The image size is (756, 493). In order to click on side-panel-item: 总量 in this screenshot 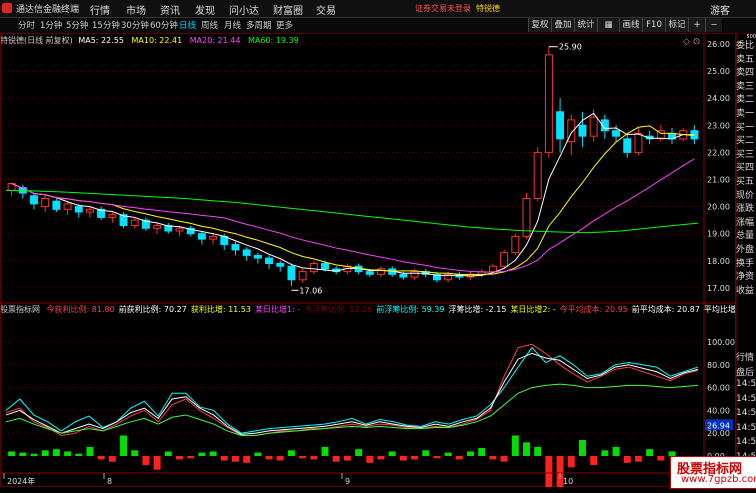, I will do `click(746, 234)`.